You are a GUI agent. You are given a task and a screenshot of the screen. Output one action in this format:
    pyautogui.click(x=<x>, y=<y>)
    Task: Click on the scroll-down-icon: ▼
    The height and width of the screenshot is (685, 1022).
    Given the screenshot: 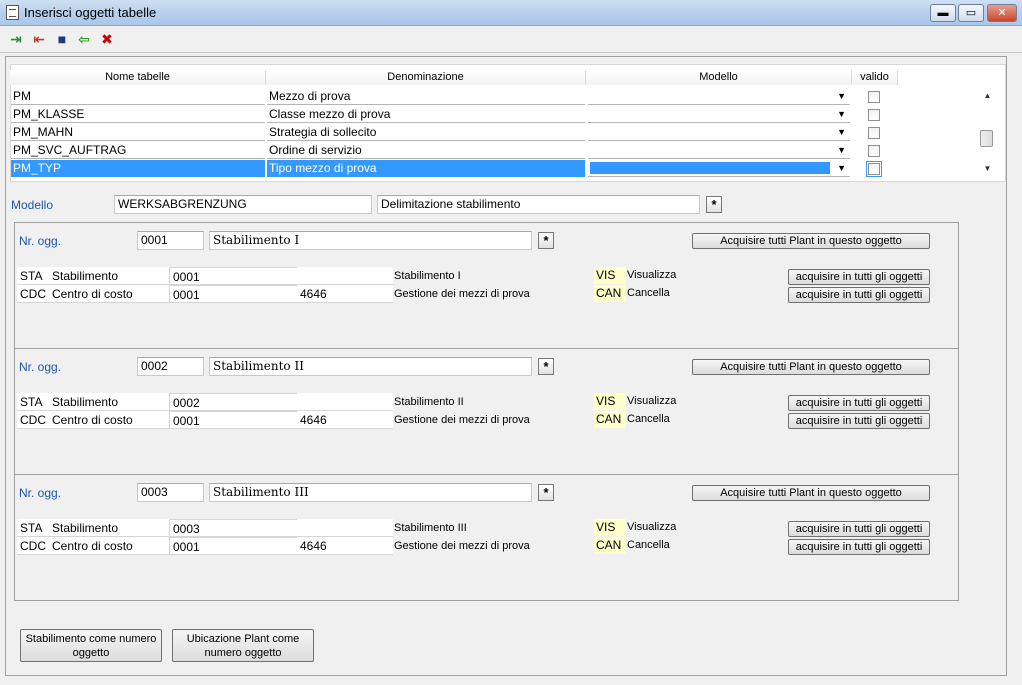 What is the action you would take?
    pyautogui.click(x=987, y=169)
    